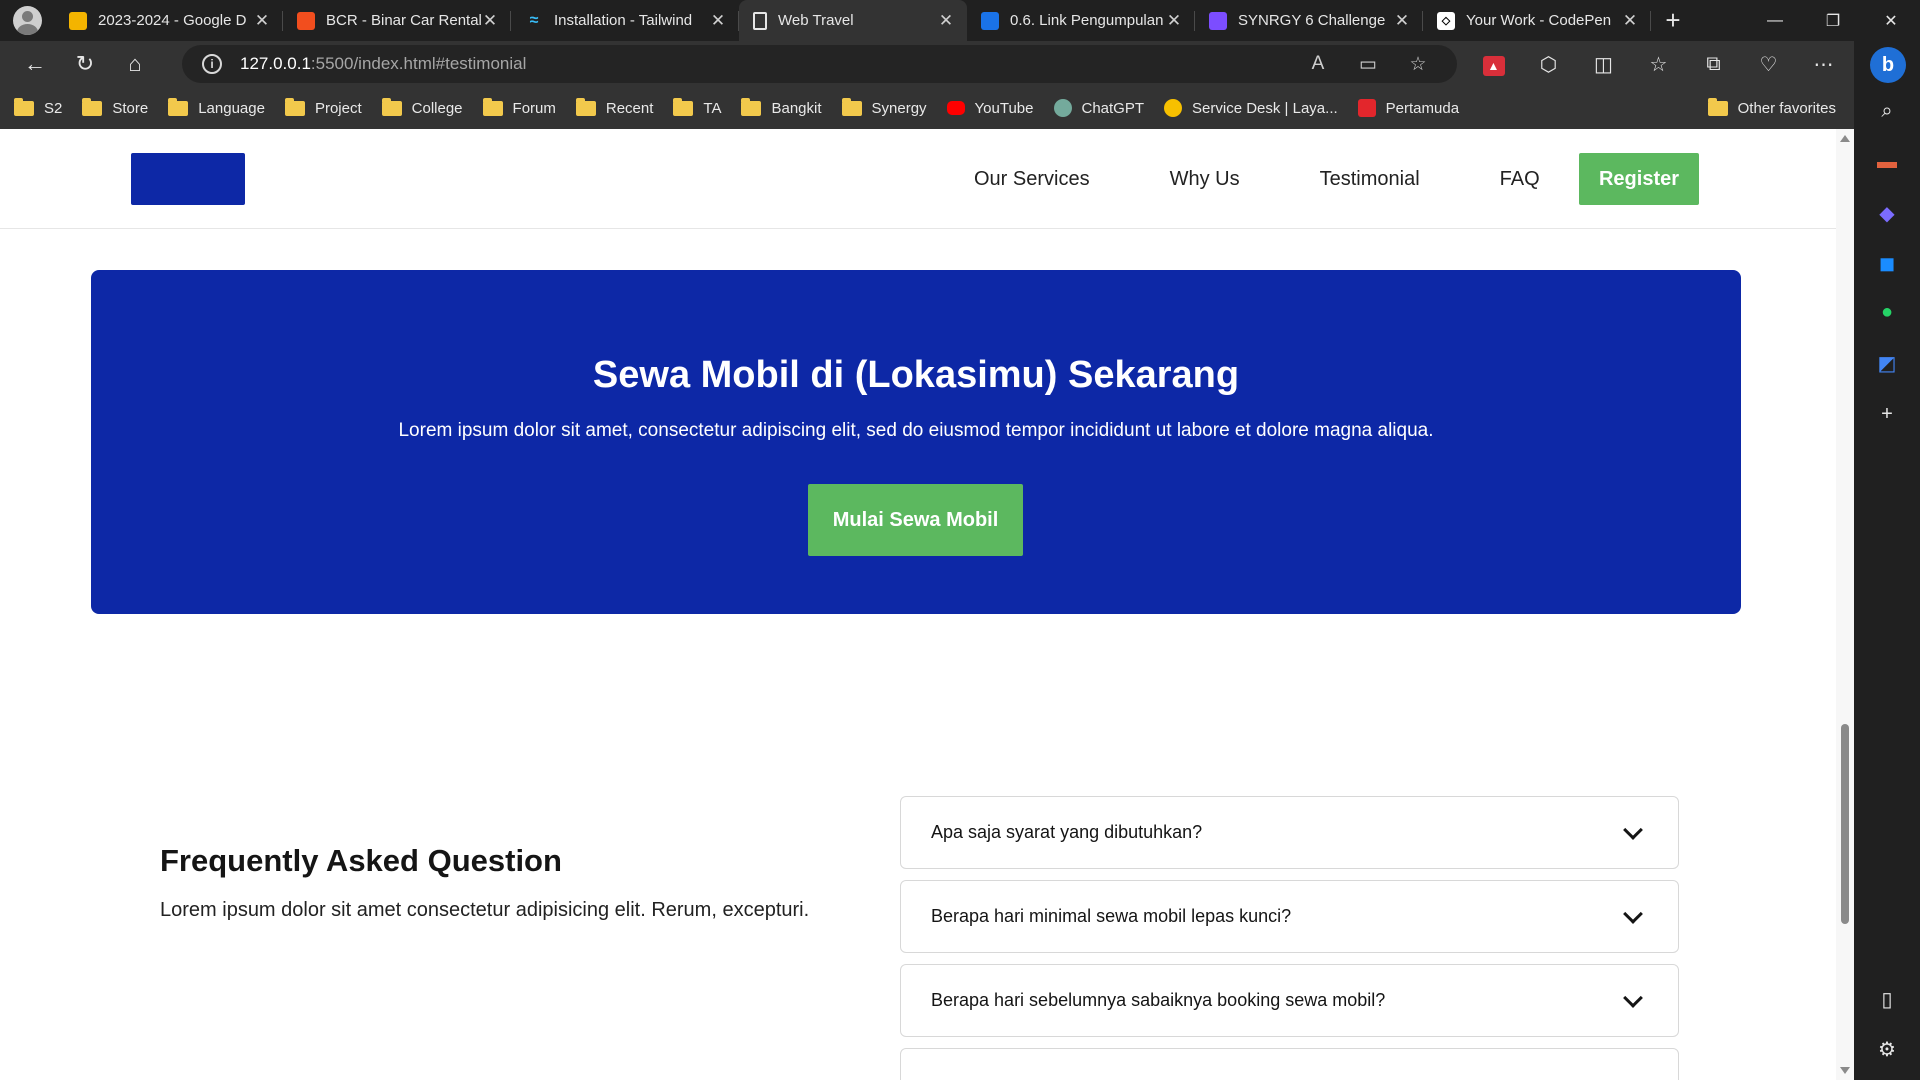 The height and width of the screenshot is (1080, 1920). What do you see at coordinates (1173, 108) in the screenshot?
I see `service-desk-icon` at bounding box center [1173, 108].